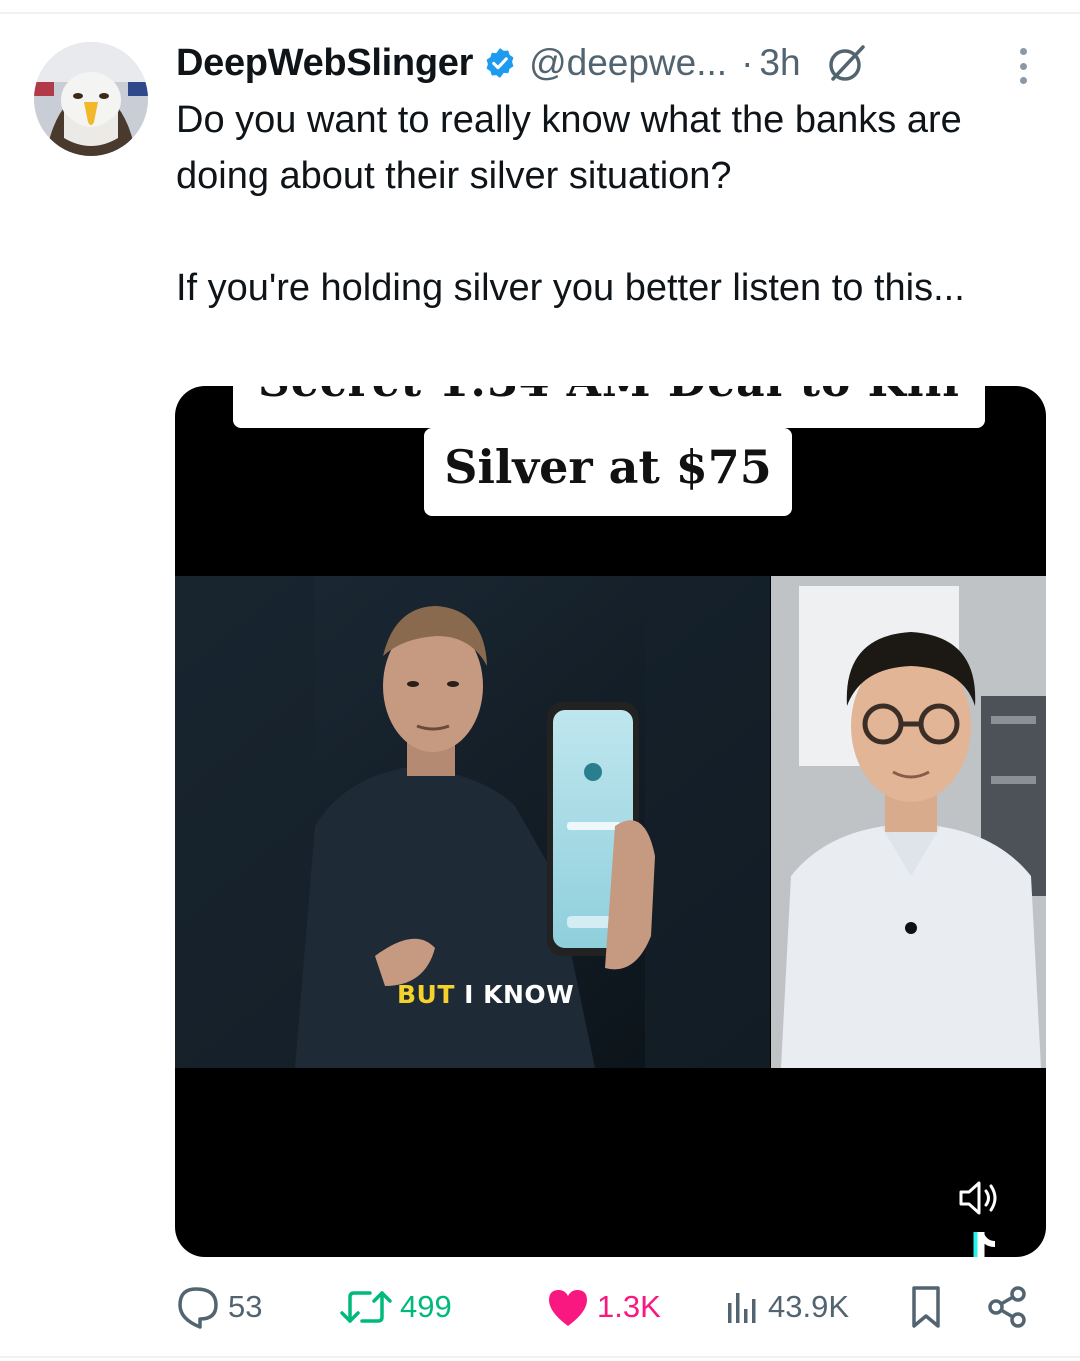 The width and height of the screenshot is (1080, 1361). What do you see at coordinates (847, 63) in the screenshot?
I see `grok-icon` at bounding box center [847, 63].